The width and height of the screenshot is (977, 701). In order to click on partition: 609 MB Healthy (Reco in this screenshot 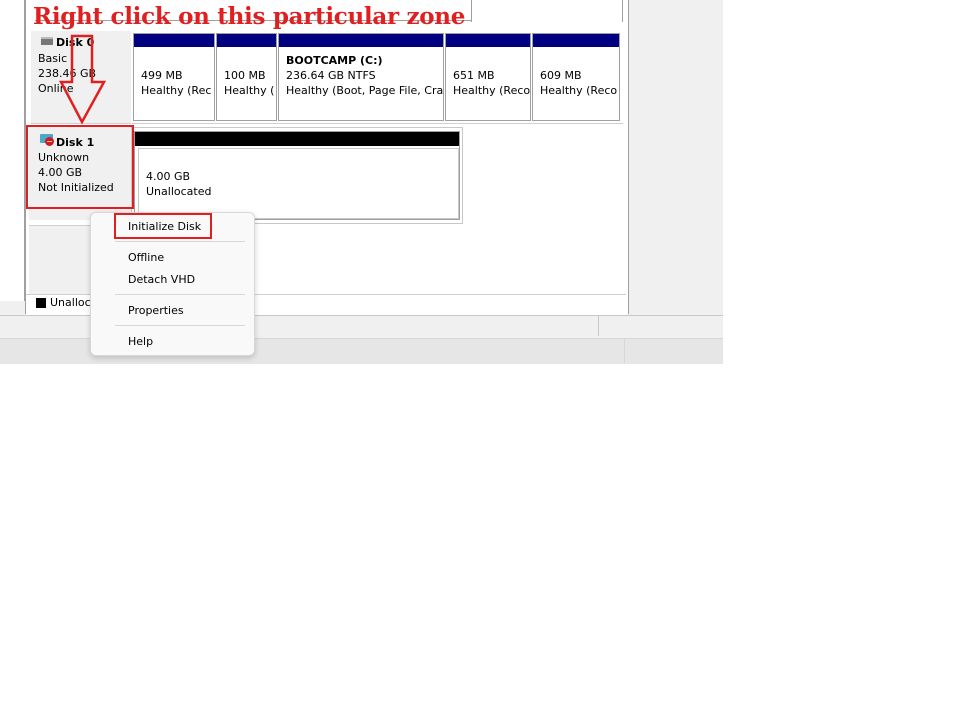, I will do `click(576, 77)`.